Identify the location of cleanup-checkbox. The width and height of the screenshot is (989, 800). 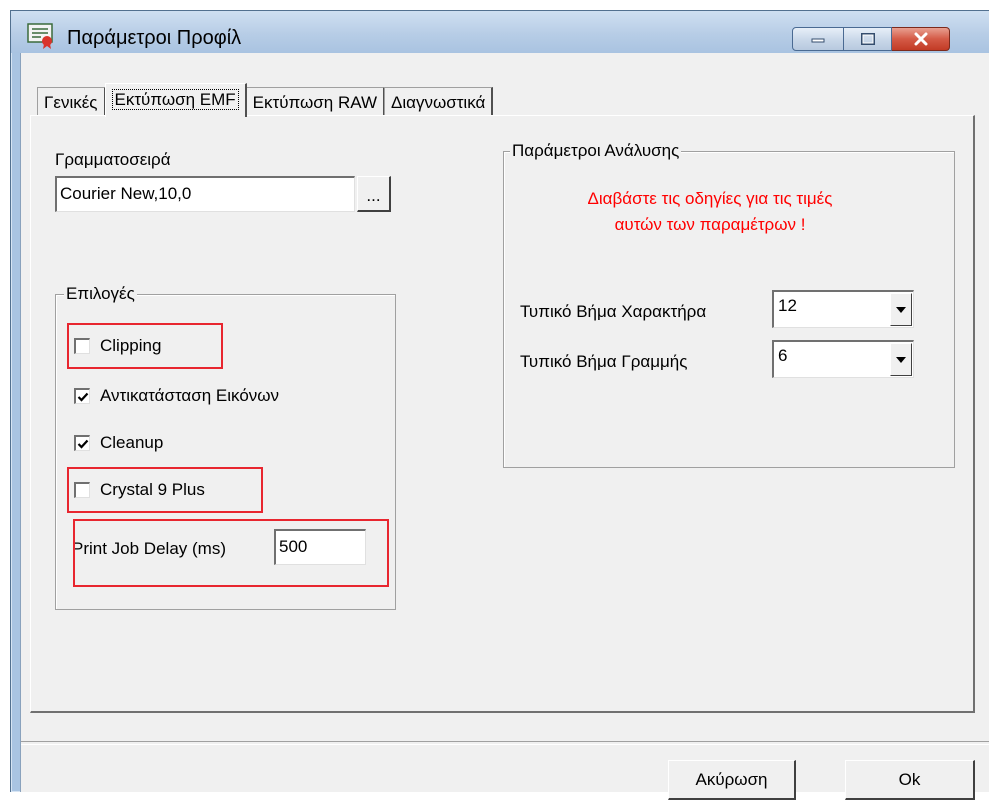
(82, 443).